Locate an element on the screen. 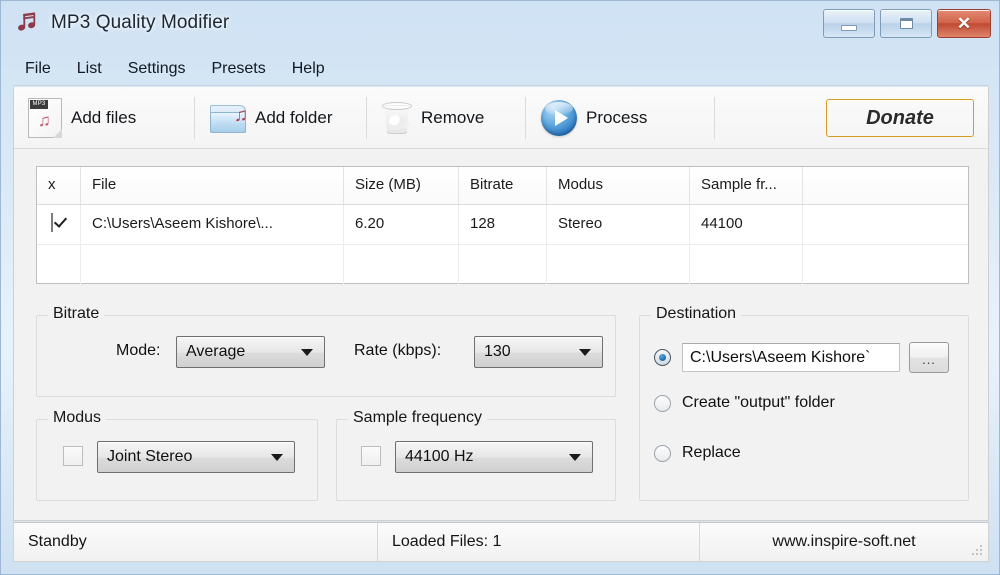 This screenshot has height=575, width=1000. empty-cell-bitrate is located at coordinates (503, 264).